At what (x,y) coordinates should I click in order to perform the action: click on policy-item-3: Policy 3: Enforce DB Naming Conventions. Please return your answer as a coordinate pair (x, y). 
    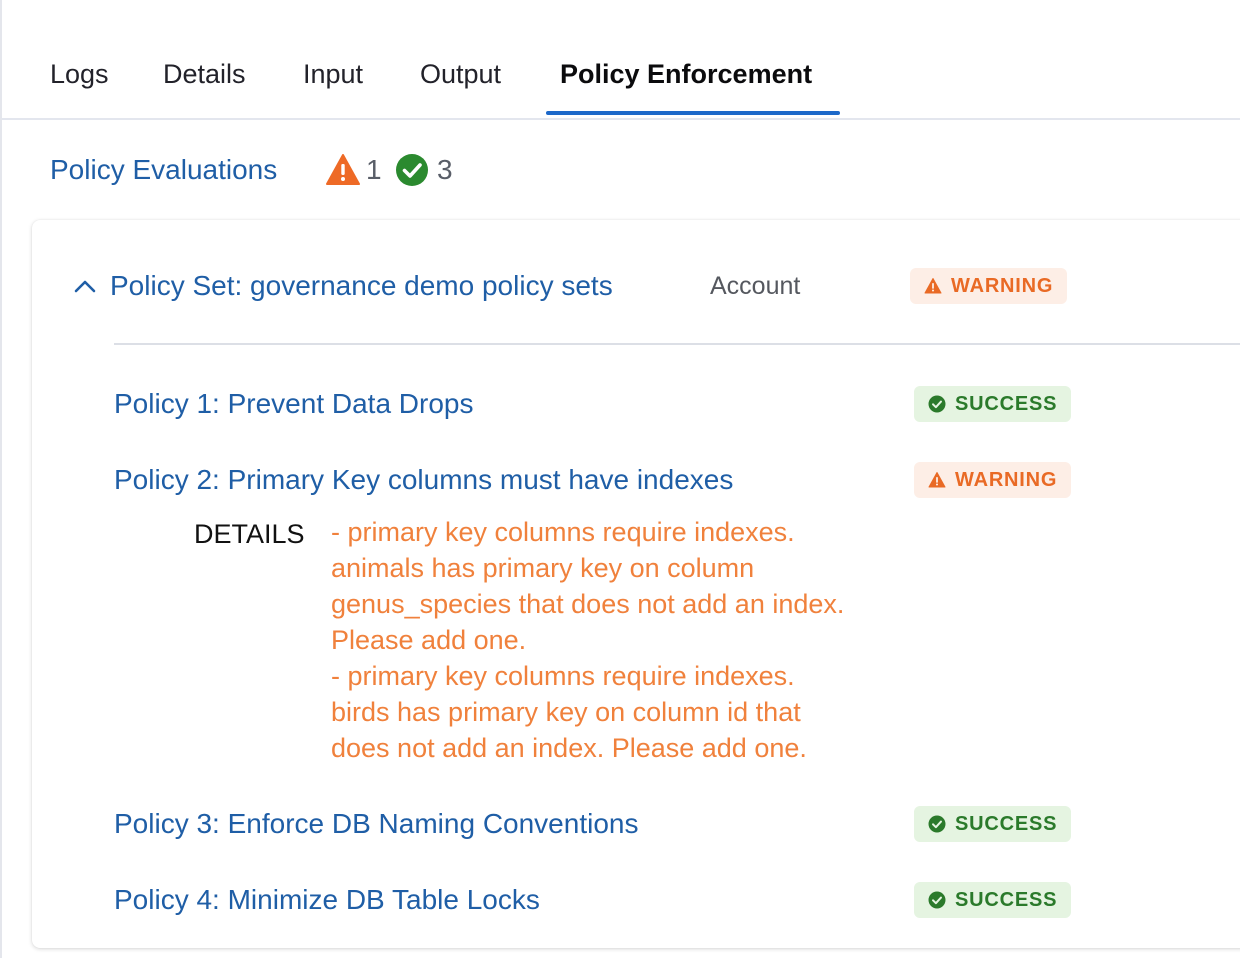
    Looking at the image, I should click on (376, 824).